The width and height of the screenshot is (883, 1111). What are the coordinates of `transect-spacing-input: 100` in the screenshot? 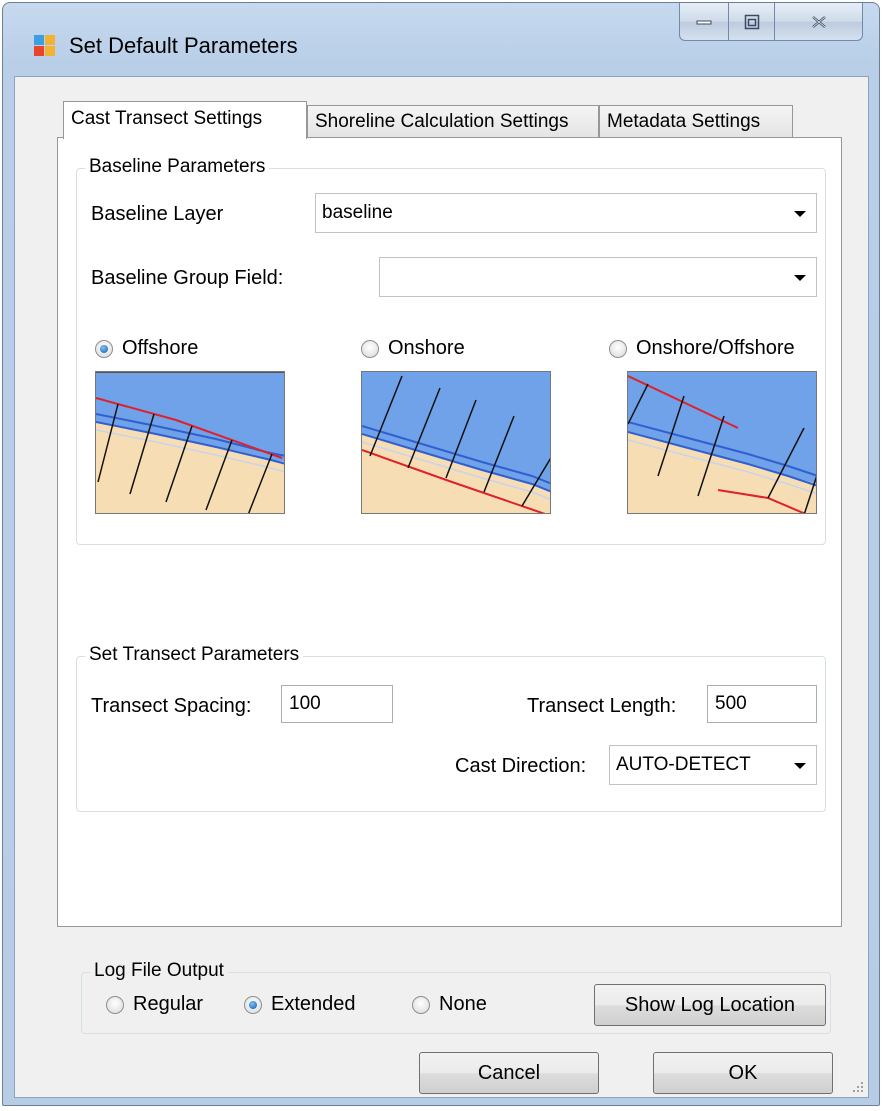 It's located at (337, 704).